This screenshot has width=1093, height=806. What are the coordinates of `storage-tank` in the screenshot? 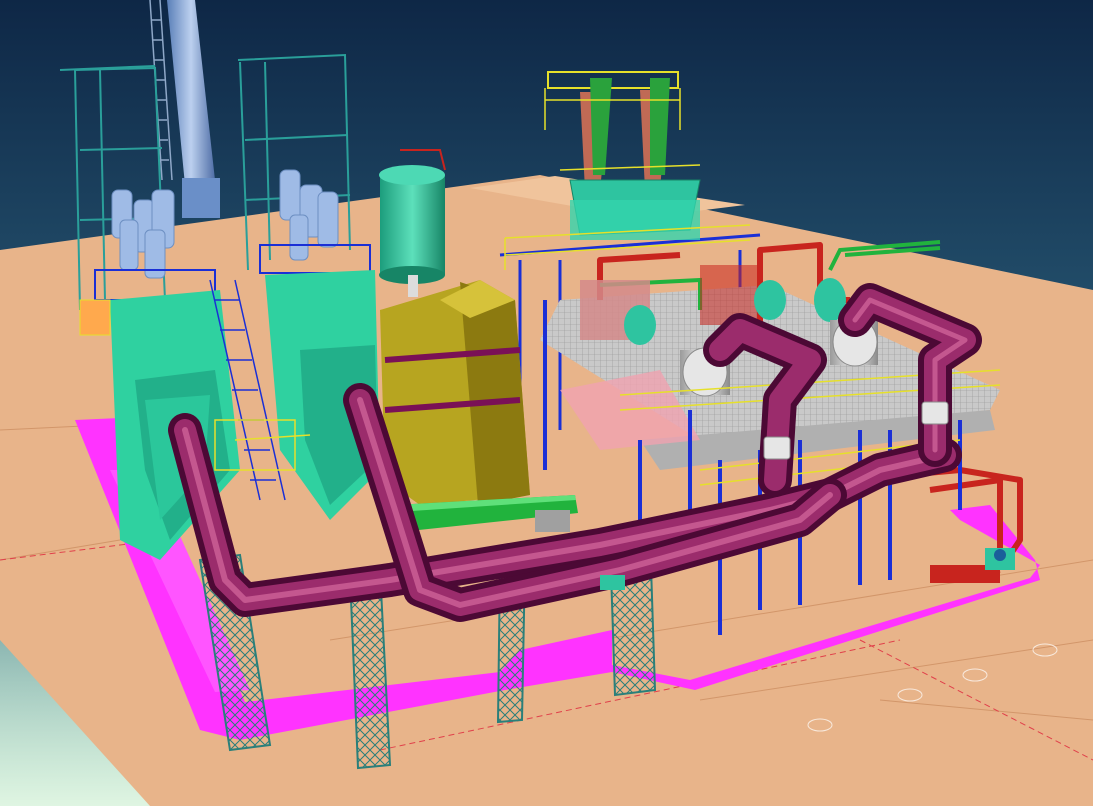 It's located at (412, 223).